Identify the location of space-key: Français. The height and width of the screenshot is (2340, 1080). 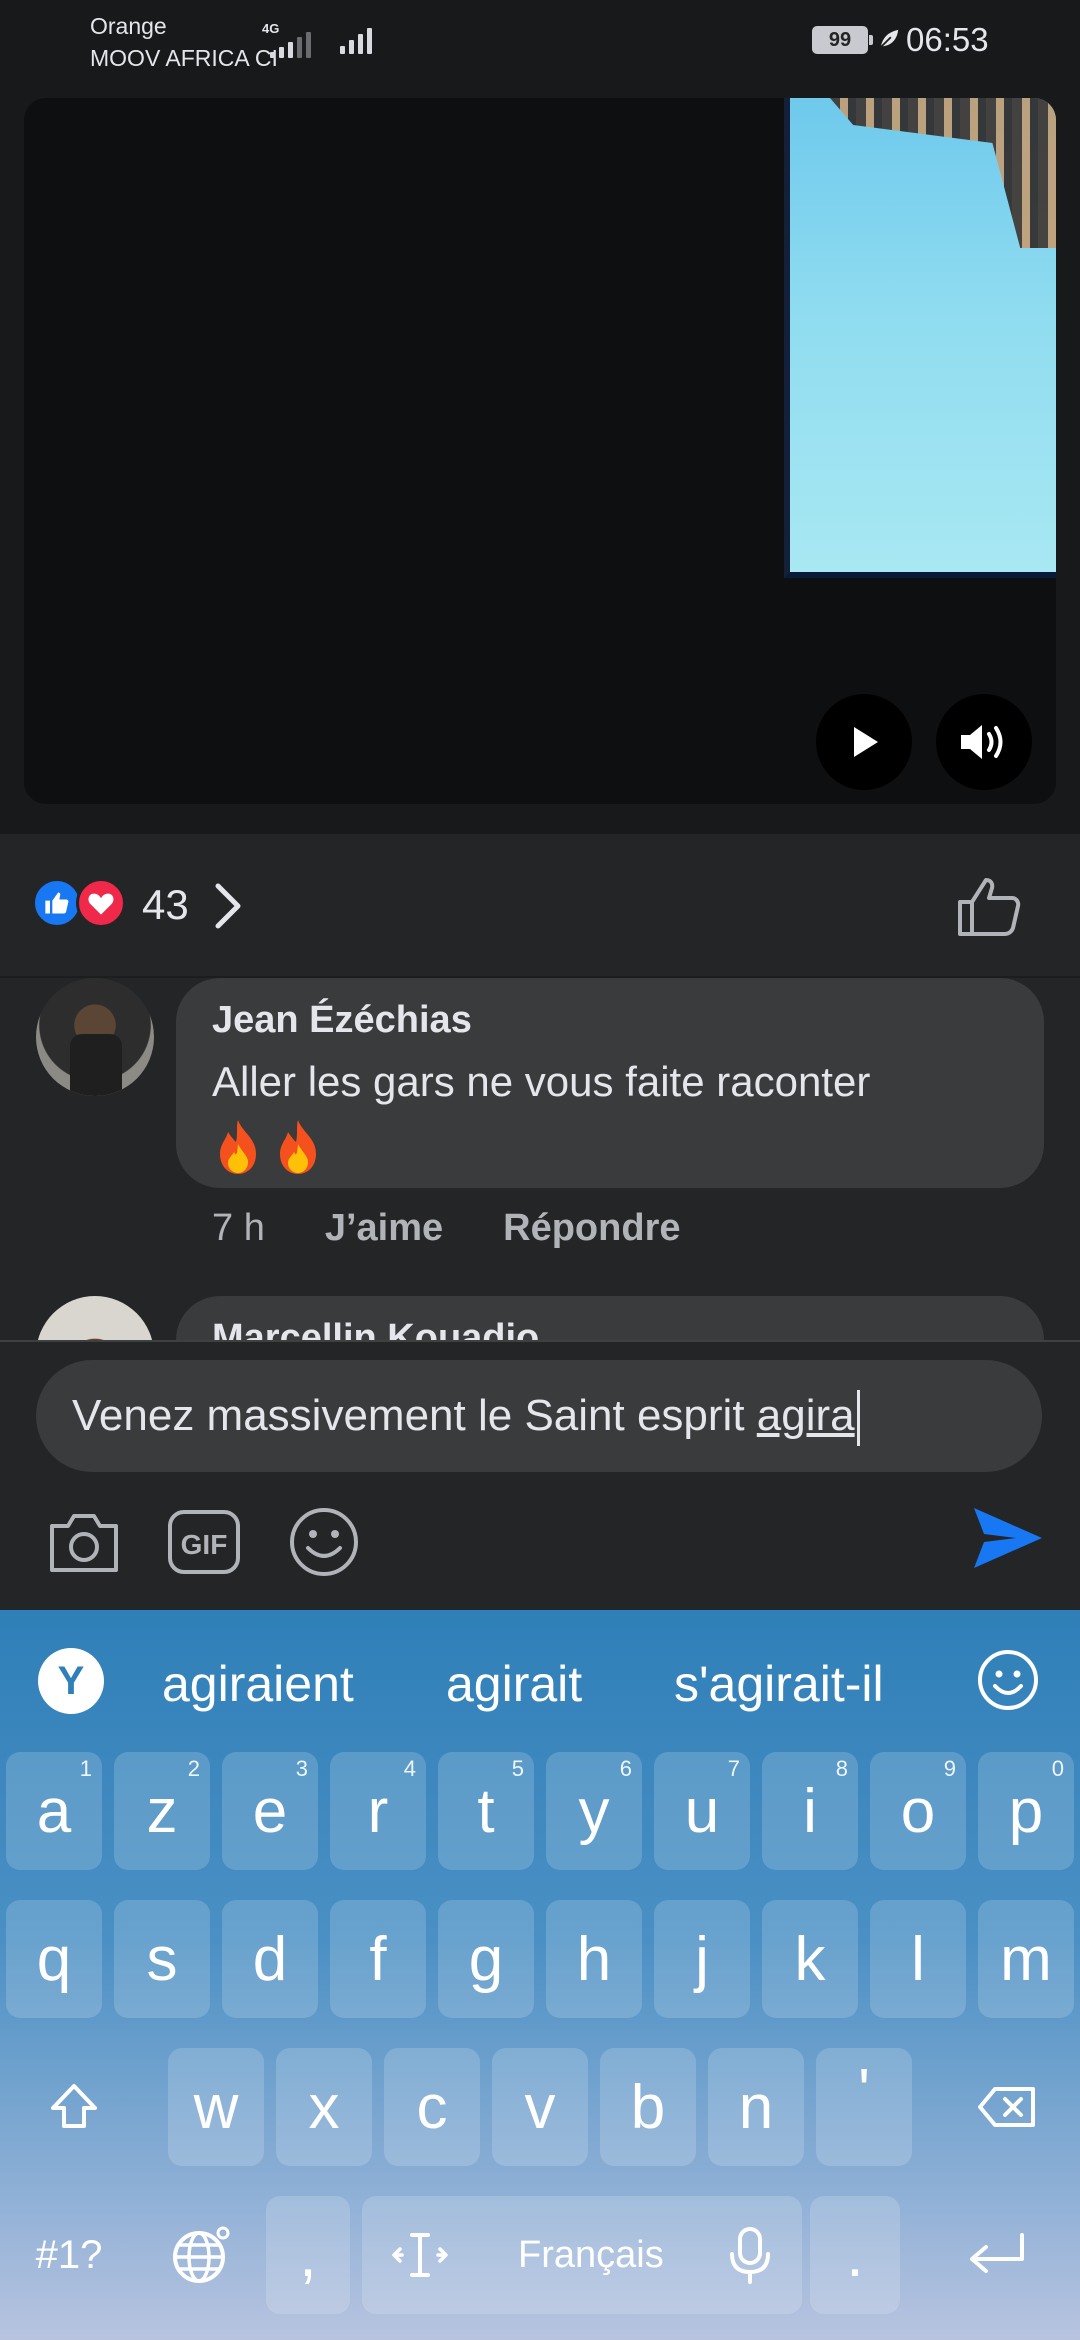
(582, 2255).